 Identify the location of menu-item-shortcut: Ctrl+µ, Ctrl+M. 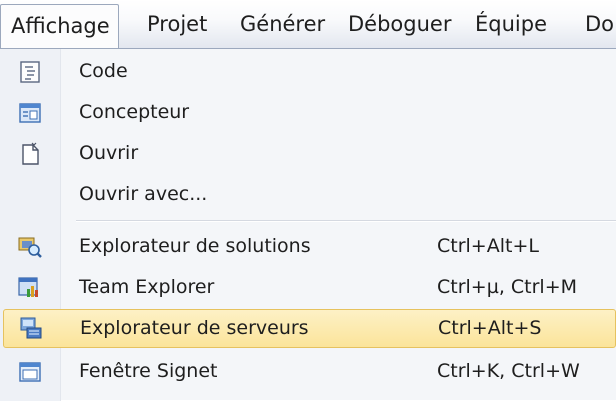
(507, 287).